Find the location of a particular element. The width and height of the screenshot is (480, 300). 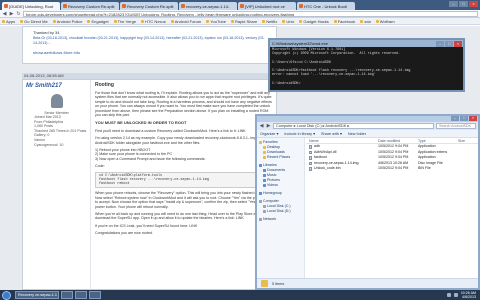

user-stat: Cyanogenmod: 10 is located at coordinates (49, 144).